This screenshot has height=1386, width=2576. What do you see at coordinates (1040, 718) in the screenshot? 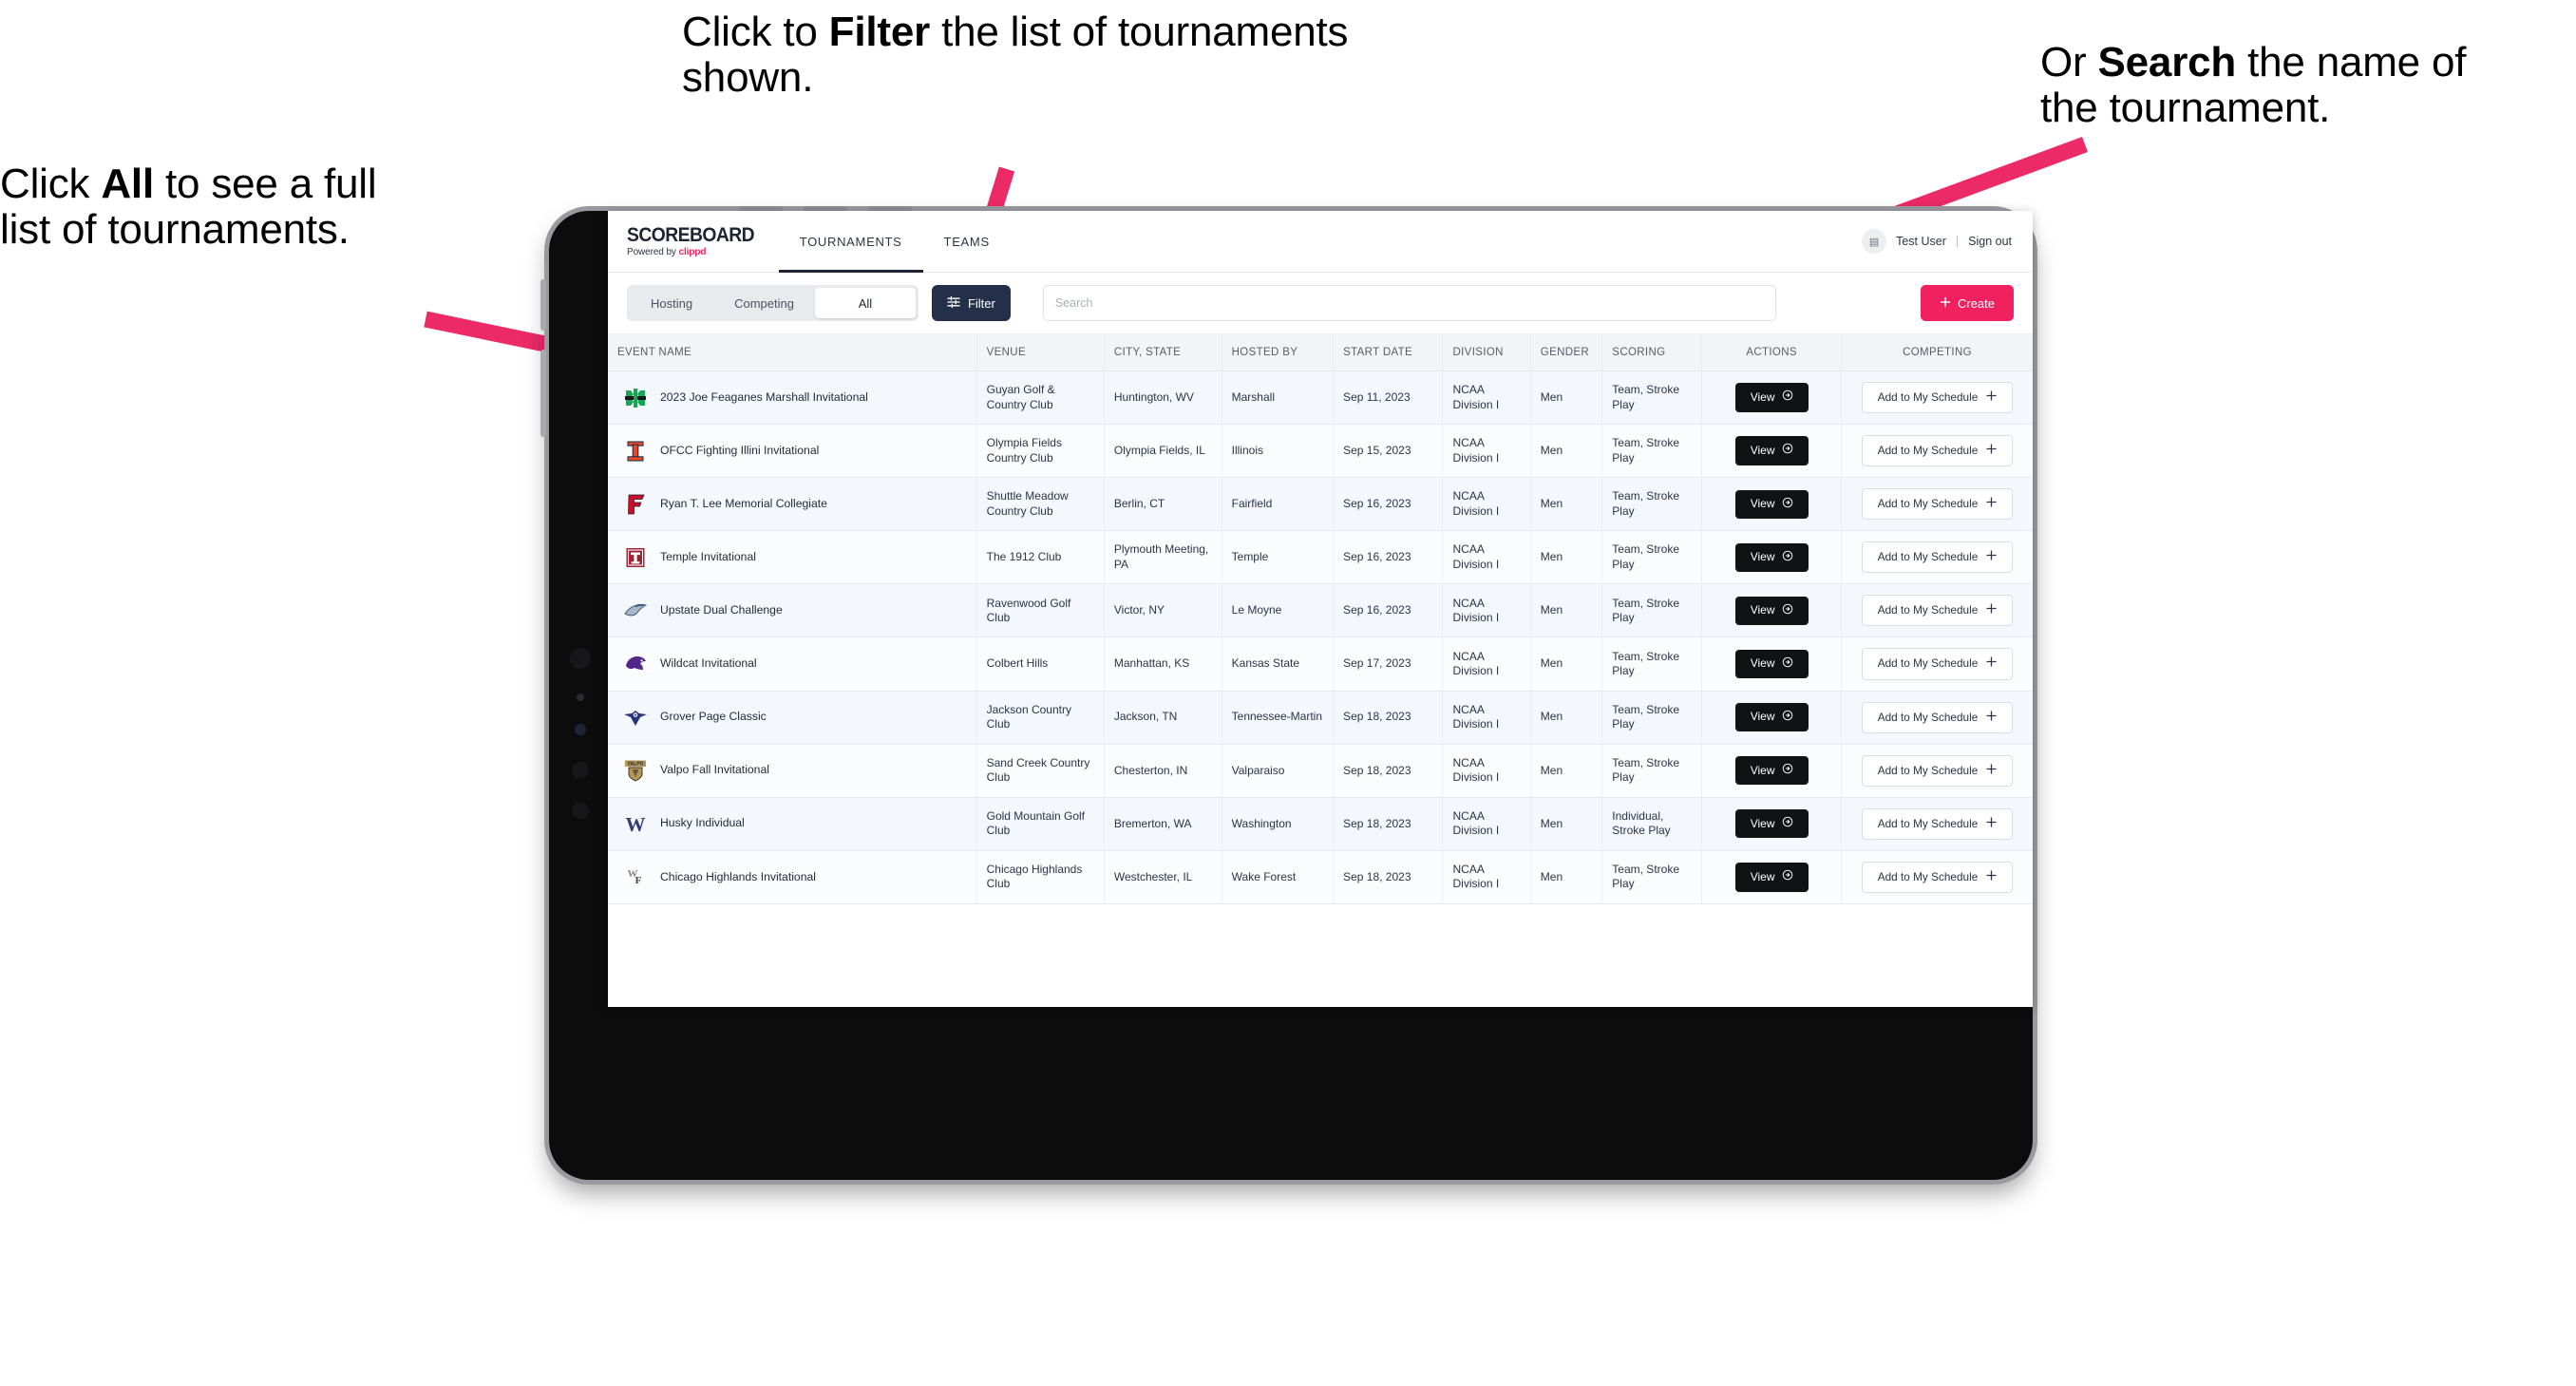
I see `cell-venue: Jackson Country Club` at bounding box center [1040, 718].